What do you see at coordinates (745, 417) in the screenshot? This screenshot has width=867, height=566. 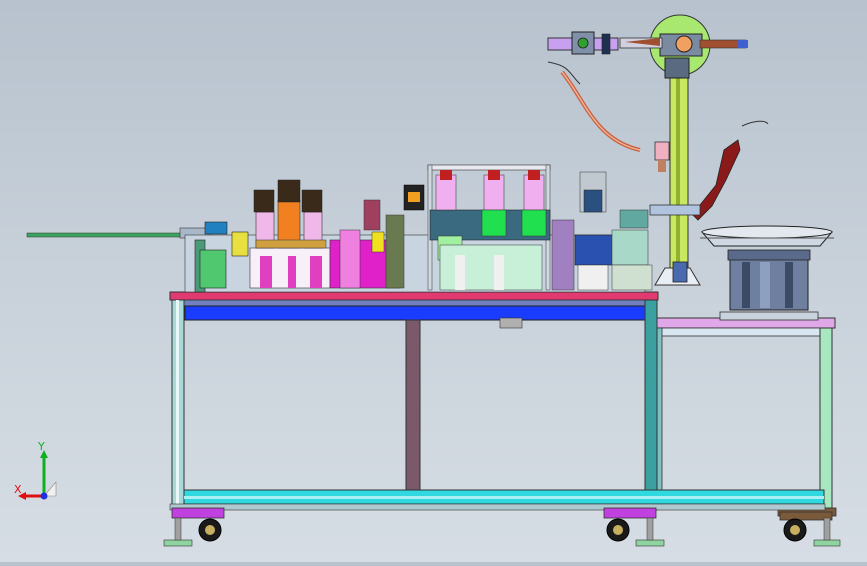 I see `feeder-table` at bounding box center [745, 417].